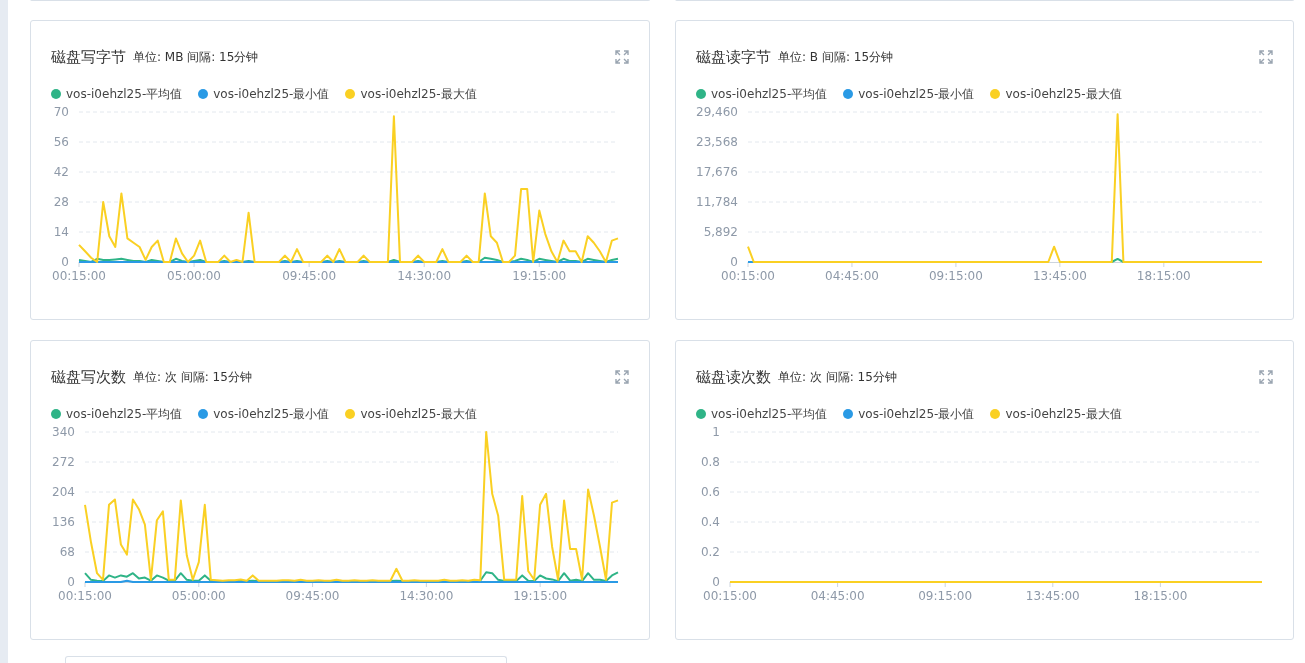 The width and height of the screenshot is (1305, 663). I want to click on y-axis-label: 0.6, so click(710, 492).